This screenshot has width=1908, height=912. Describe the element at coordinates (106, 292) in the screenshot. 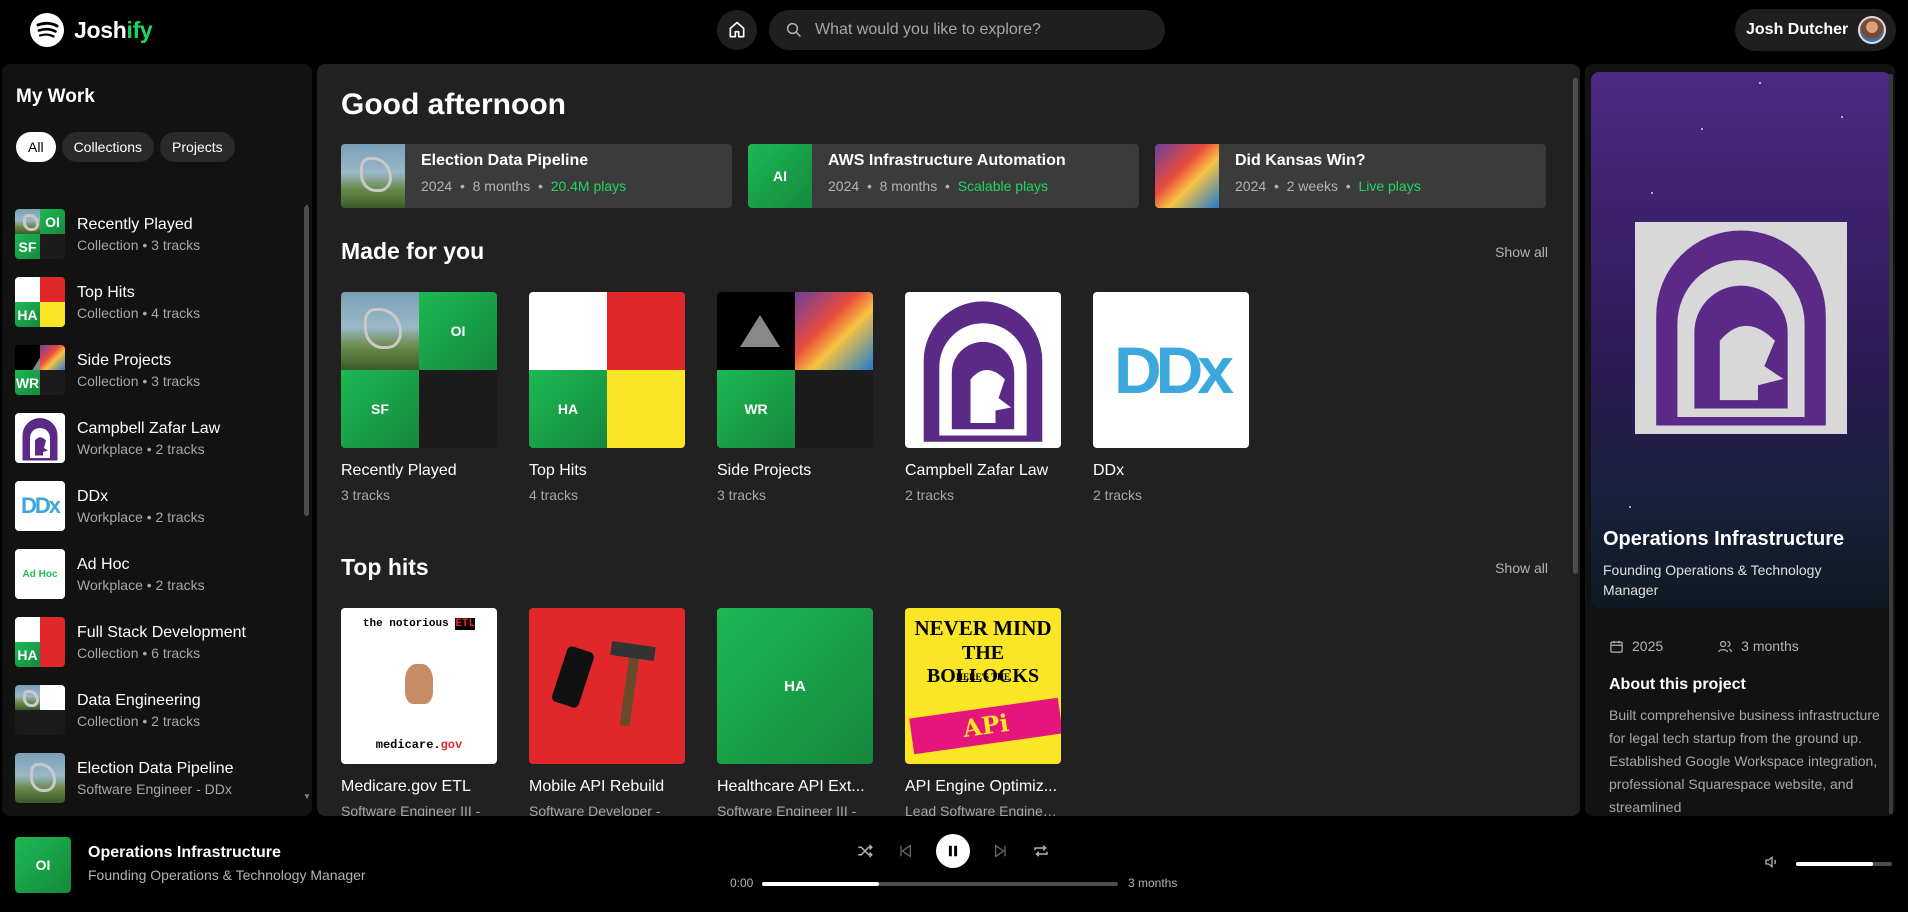

I see `library-item-name: Top Hits` at that location.